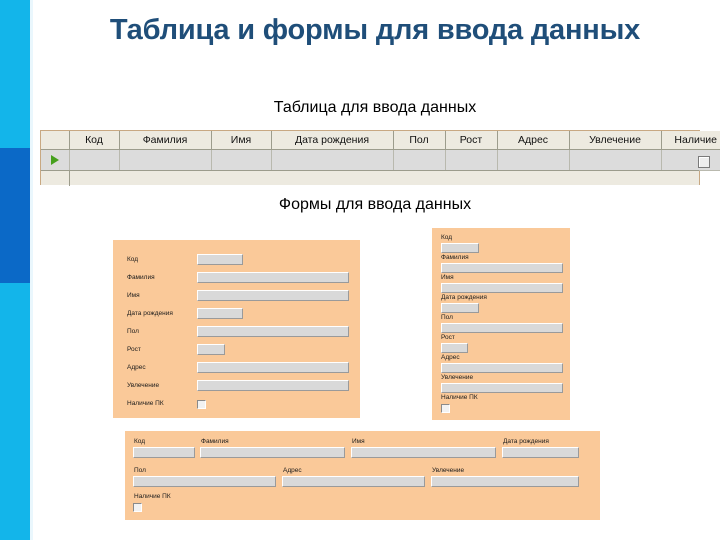  I want to click on form-field-row: Пол, so click(238, 333).